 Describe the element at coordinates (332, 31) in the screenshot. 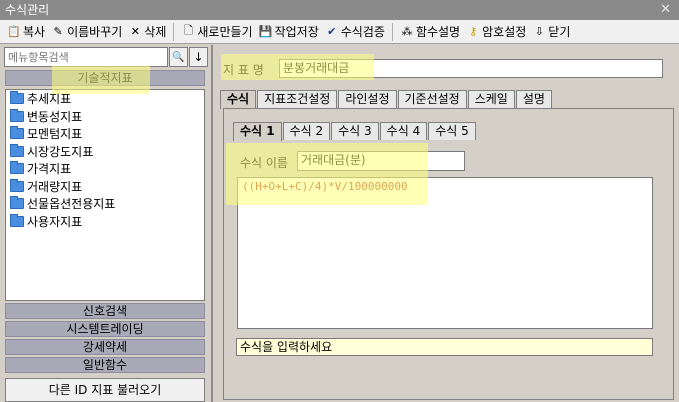

I see `check-icon: ✔` at that location.